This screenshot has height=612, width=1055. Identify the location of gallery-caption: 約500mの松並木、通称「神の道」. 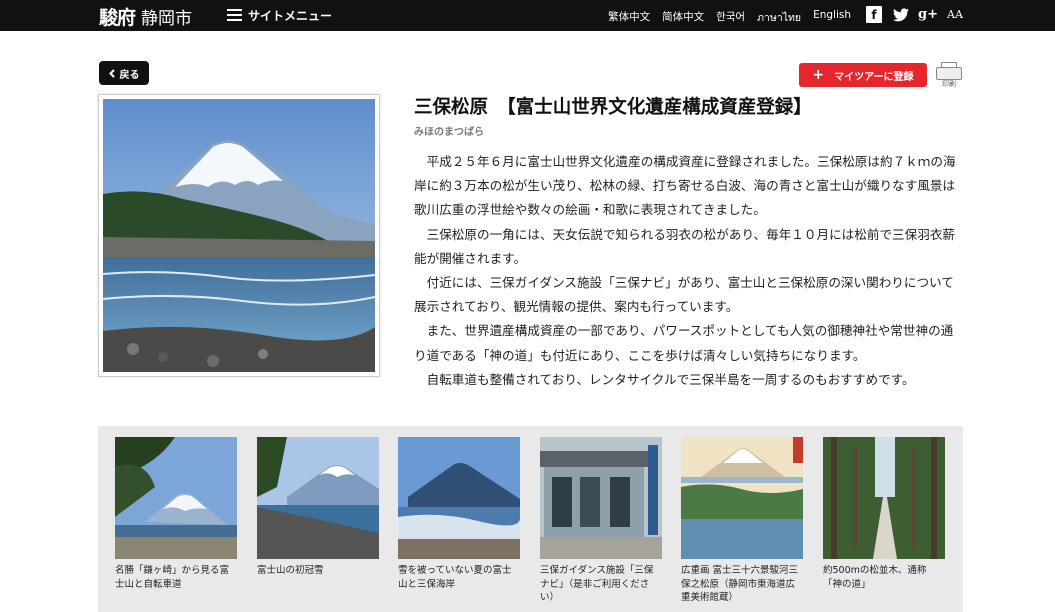
(875, 577).